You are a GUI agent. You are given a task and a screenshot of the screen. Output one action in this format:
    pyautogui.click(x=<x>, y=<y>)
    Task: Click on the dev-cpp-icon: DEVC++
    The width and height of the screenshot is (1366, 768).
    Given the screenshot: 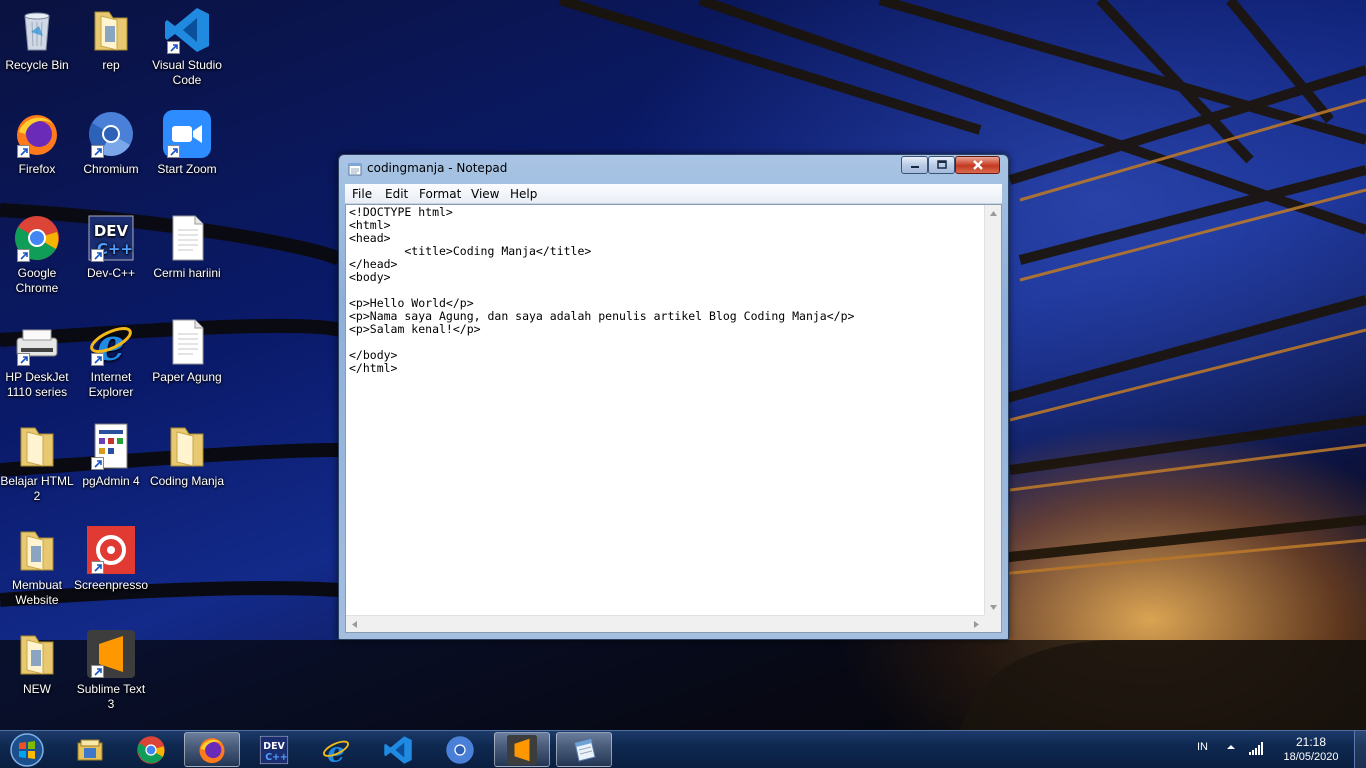 What is the action you would take?
    pyautogui.click(x=274, y=749)
    